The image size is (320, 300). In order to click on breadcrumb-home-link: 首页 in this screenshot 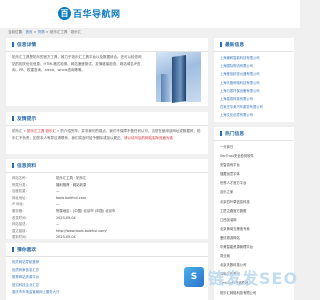, I will do `click(29, 32)`.